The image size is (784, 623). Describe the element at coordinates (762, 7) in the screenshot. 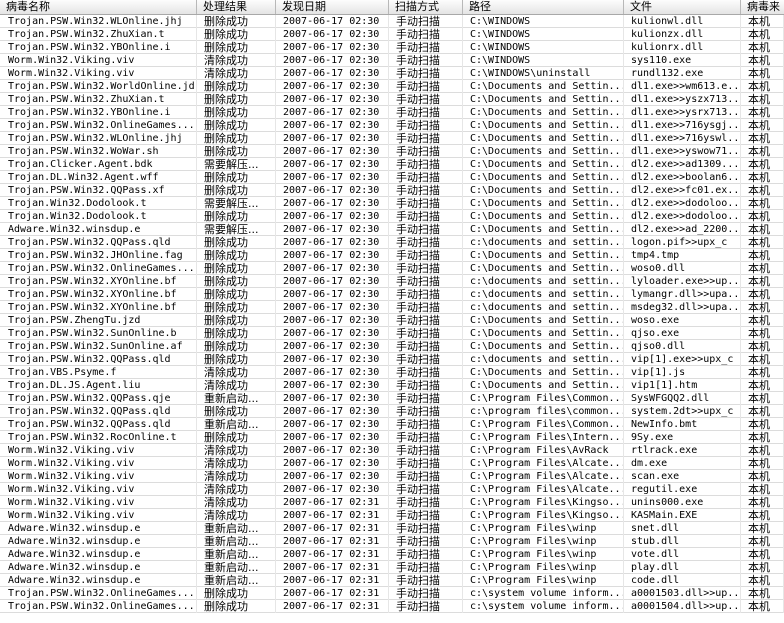

I see `column-header-source: 病毒来` at that location.